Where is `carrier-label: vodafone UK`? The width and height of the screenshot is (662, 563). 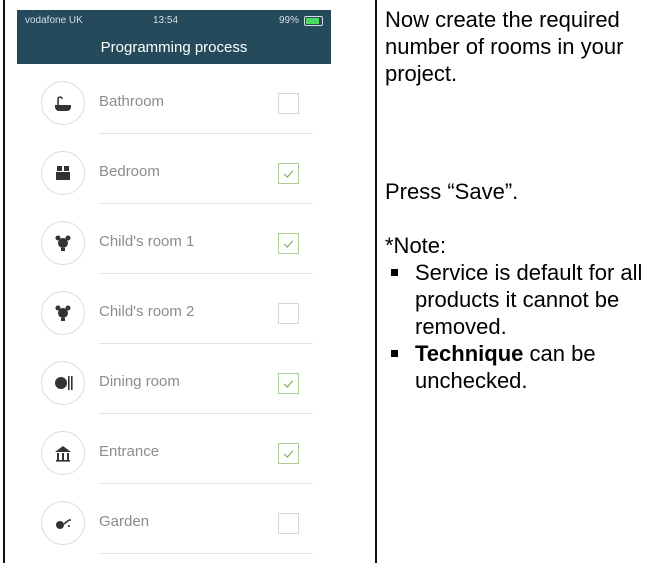
carrier-label: vodafone UK is located at coordinates (54, 20).